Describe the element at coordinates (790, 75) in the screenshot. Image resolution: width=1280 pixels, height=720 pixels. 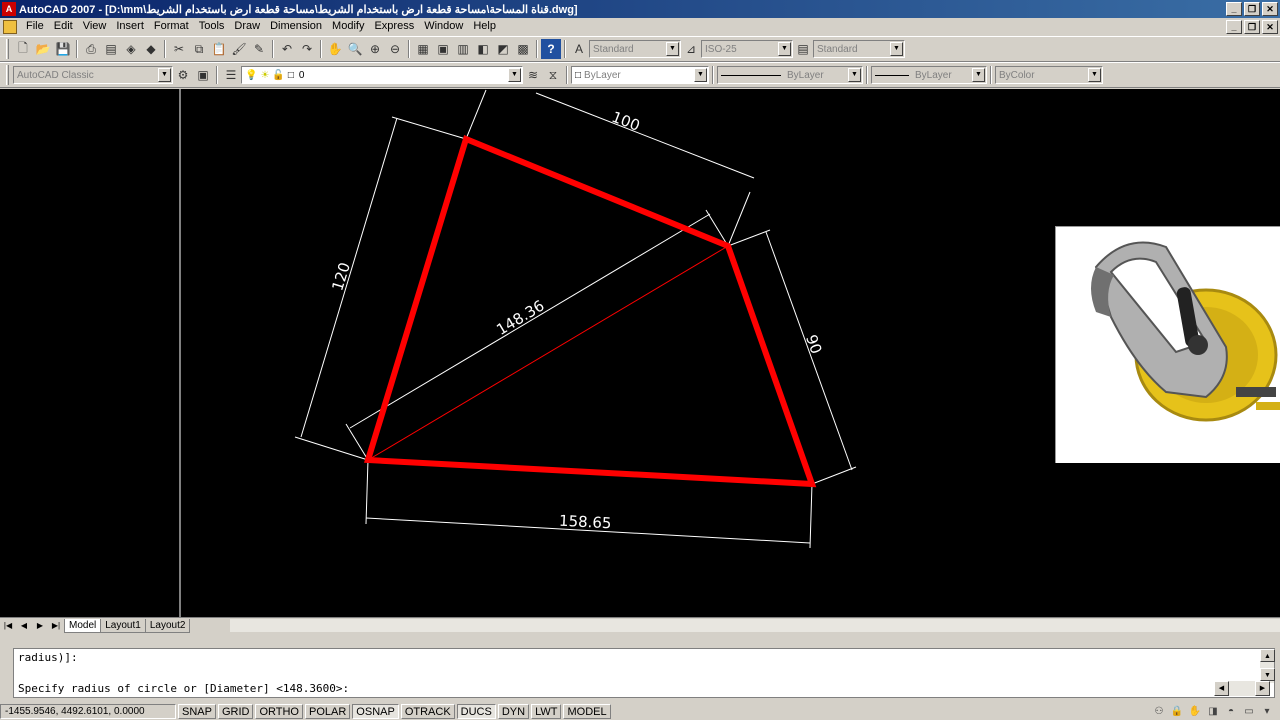
I see `linetype-select: ByLayer ▼` at that location.